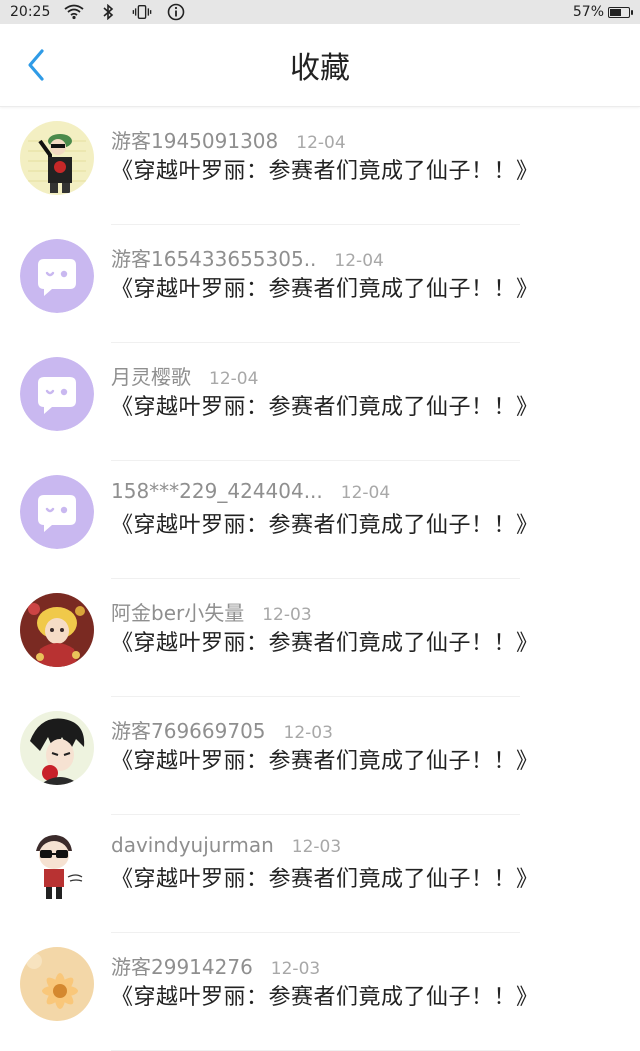 Image resolution: width=640 pixels, height=1051 pixels. Describe the element at coordinates (182, 965) in the screenshot. I see `user-name: 游客29914276` at that location.